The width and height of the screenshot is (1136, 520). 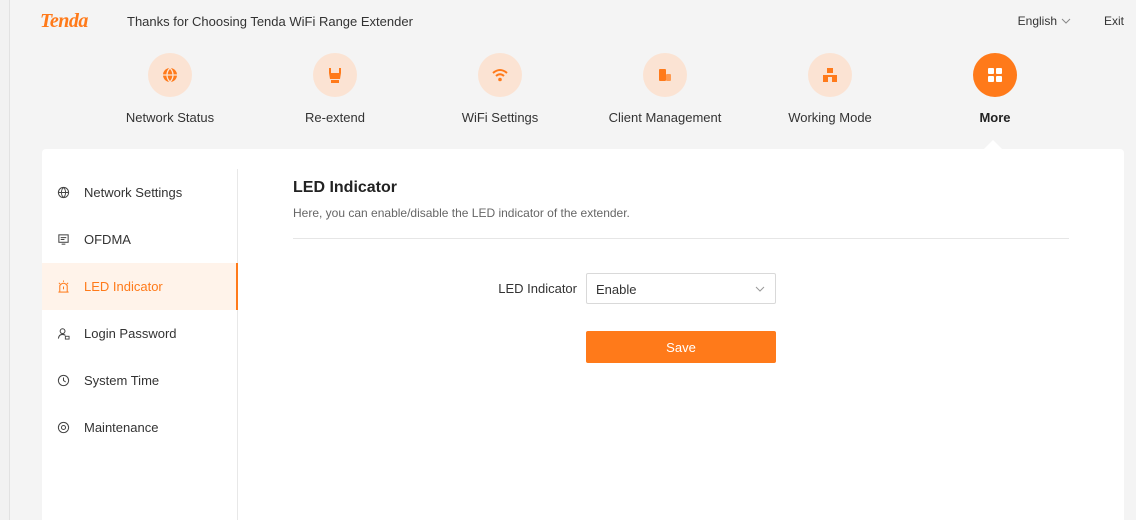 I want to click on tenda-logo: Tenda, so click(x=64, y=21).